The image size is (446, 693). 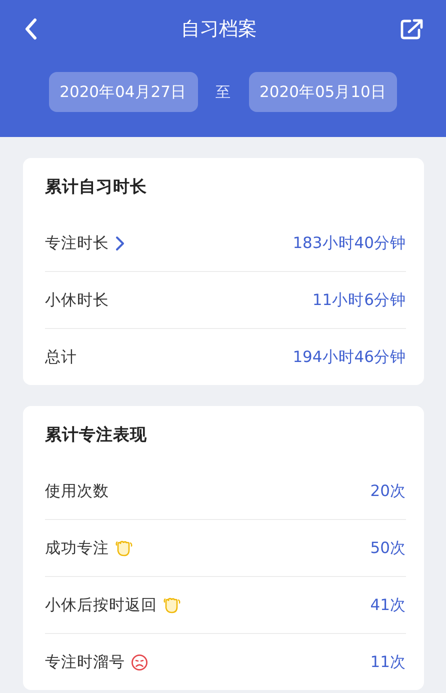 What do you see at coordinates (349, 243) in the screenshot?
I see `row-value: 183小时40分钟` at bounding box center [349, 243].